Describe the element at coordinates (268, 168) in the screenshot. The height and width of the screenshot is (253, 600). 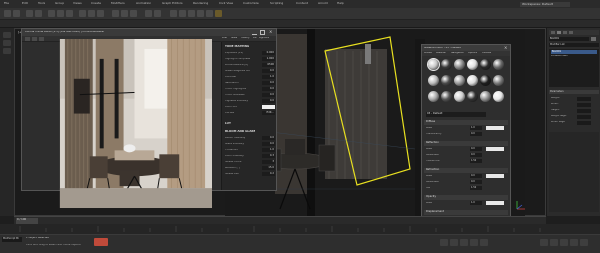
I see `rotation-input: 15.0` at that location.